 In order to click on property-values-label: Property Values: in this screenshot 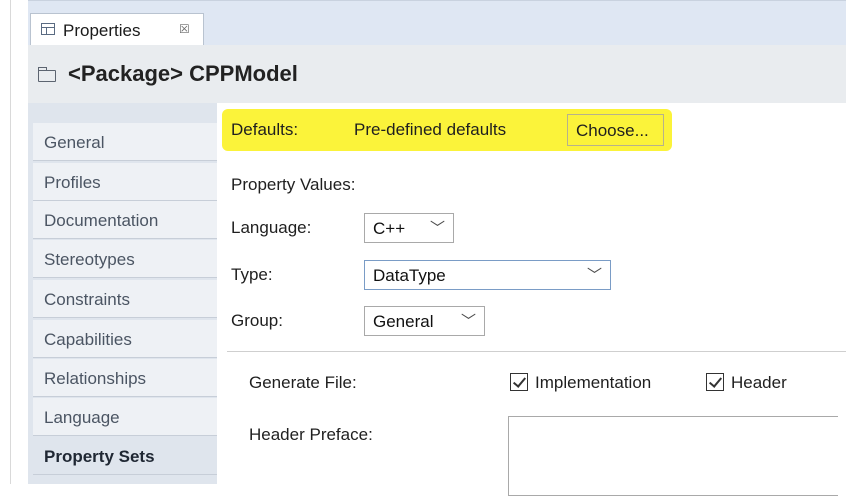, I will do `click(293, 184)`.